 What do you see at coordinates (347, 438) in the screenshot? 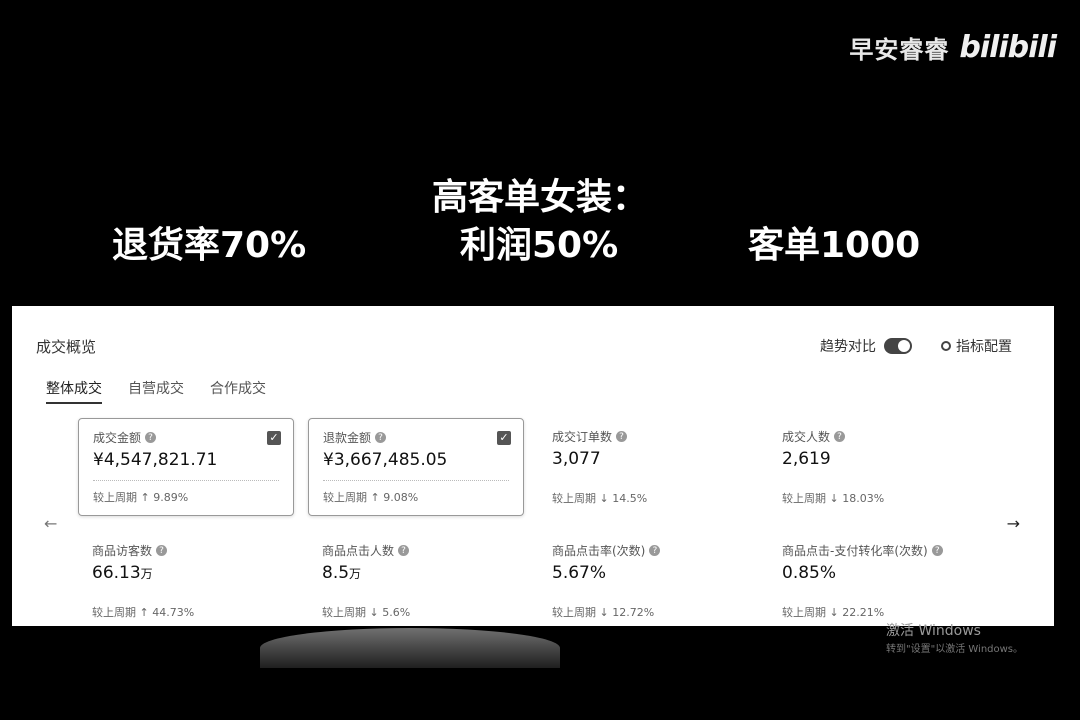
I see `metric-label-text: 退款金额` at bounding box center [347, 438].